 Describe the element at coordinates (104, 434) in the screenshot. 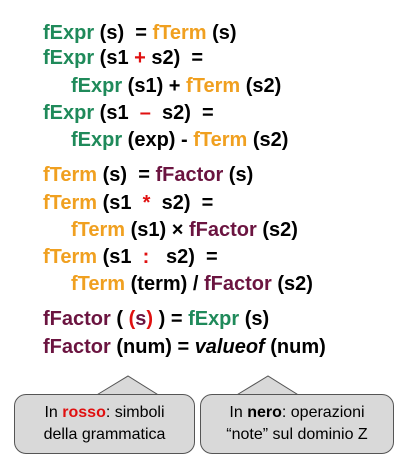

I see `note-left-line2: della grammatica` at that location.